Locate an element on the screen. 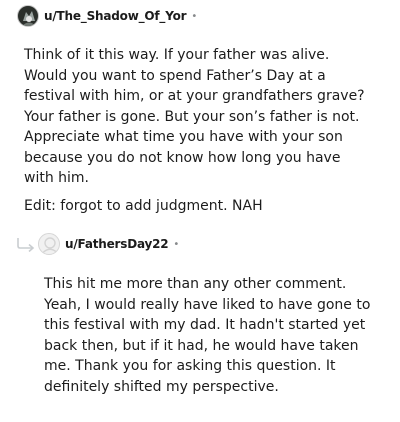 The image size is (400, 422). dark-character-avatar-icon is located at coordinates (28, 16).